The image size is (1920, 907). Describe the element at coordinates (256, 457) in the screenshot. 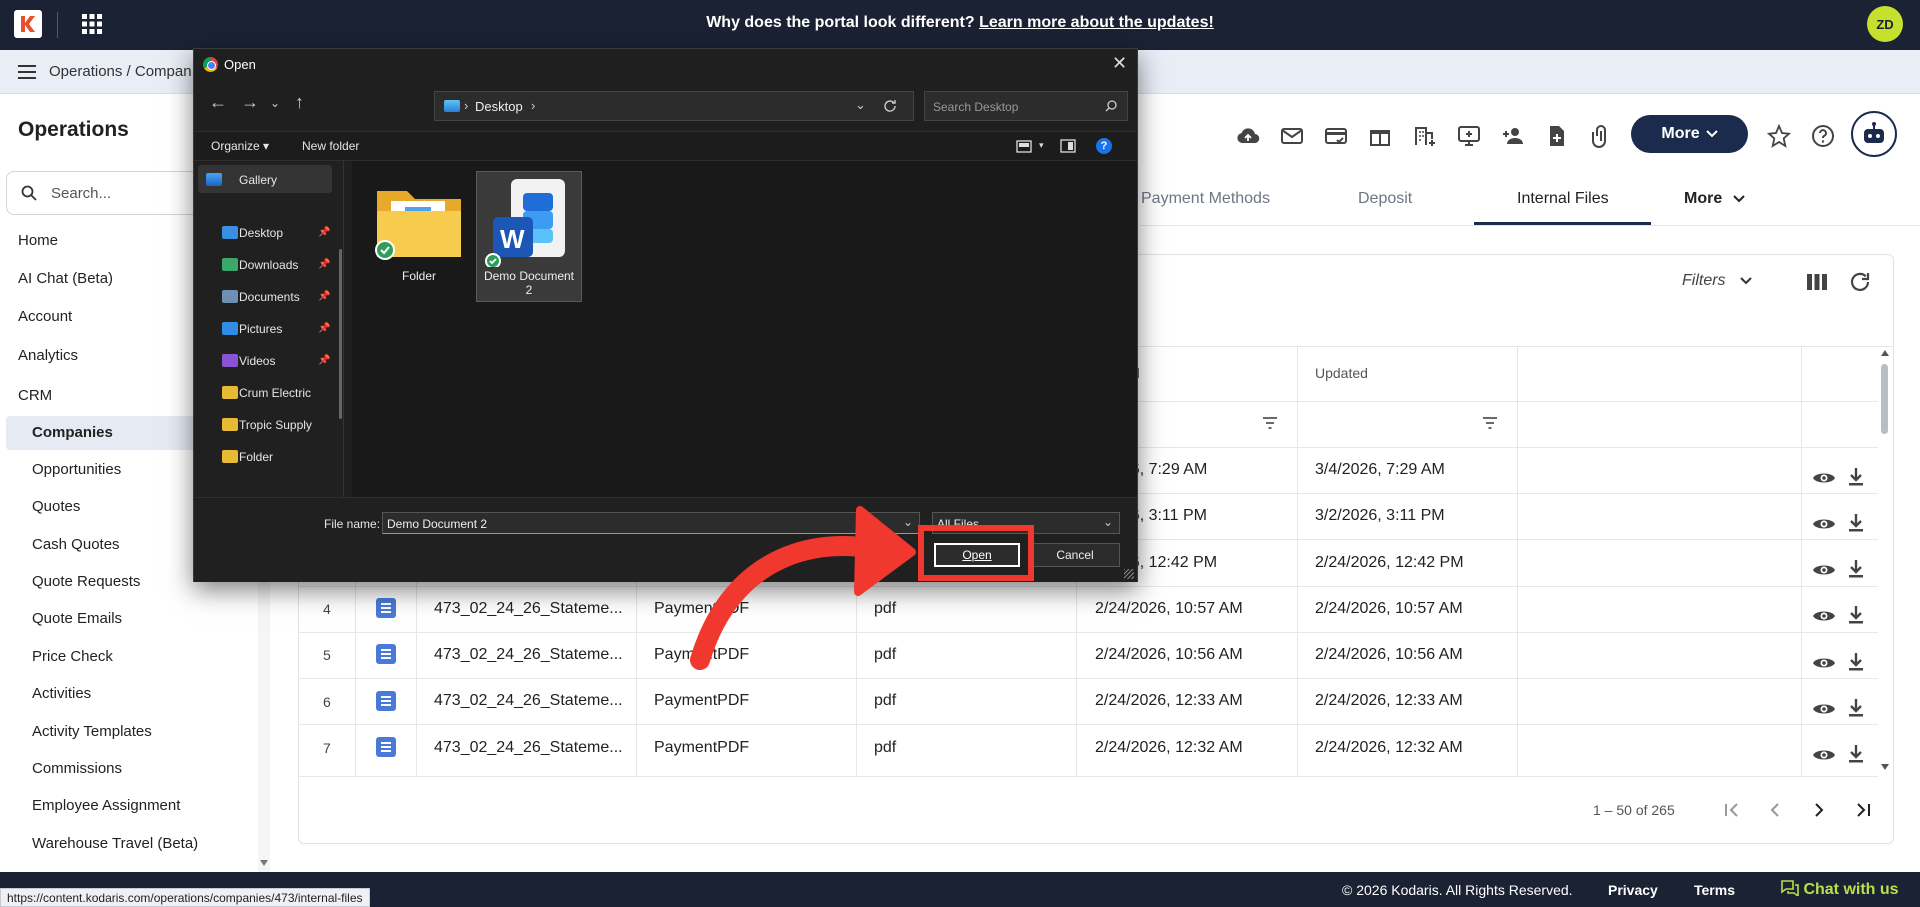

I see `nav-item-folder: Folder` at that location.